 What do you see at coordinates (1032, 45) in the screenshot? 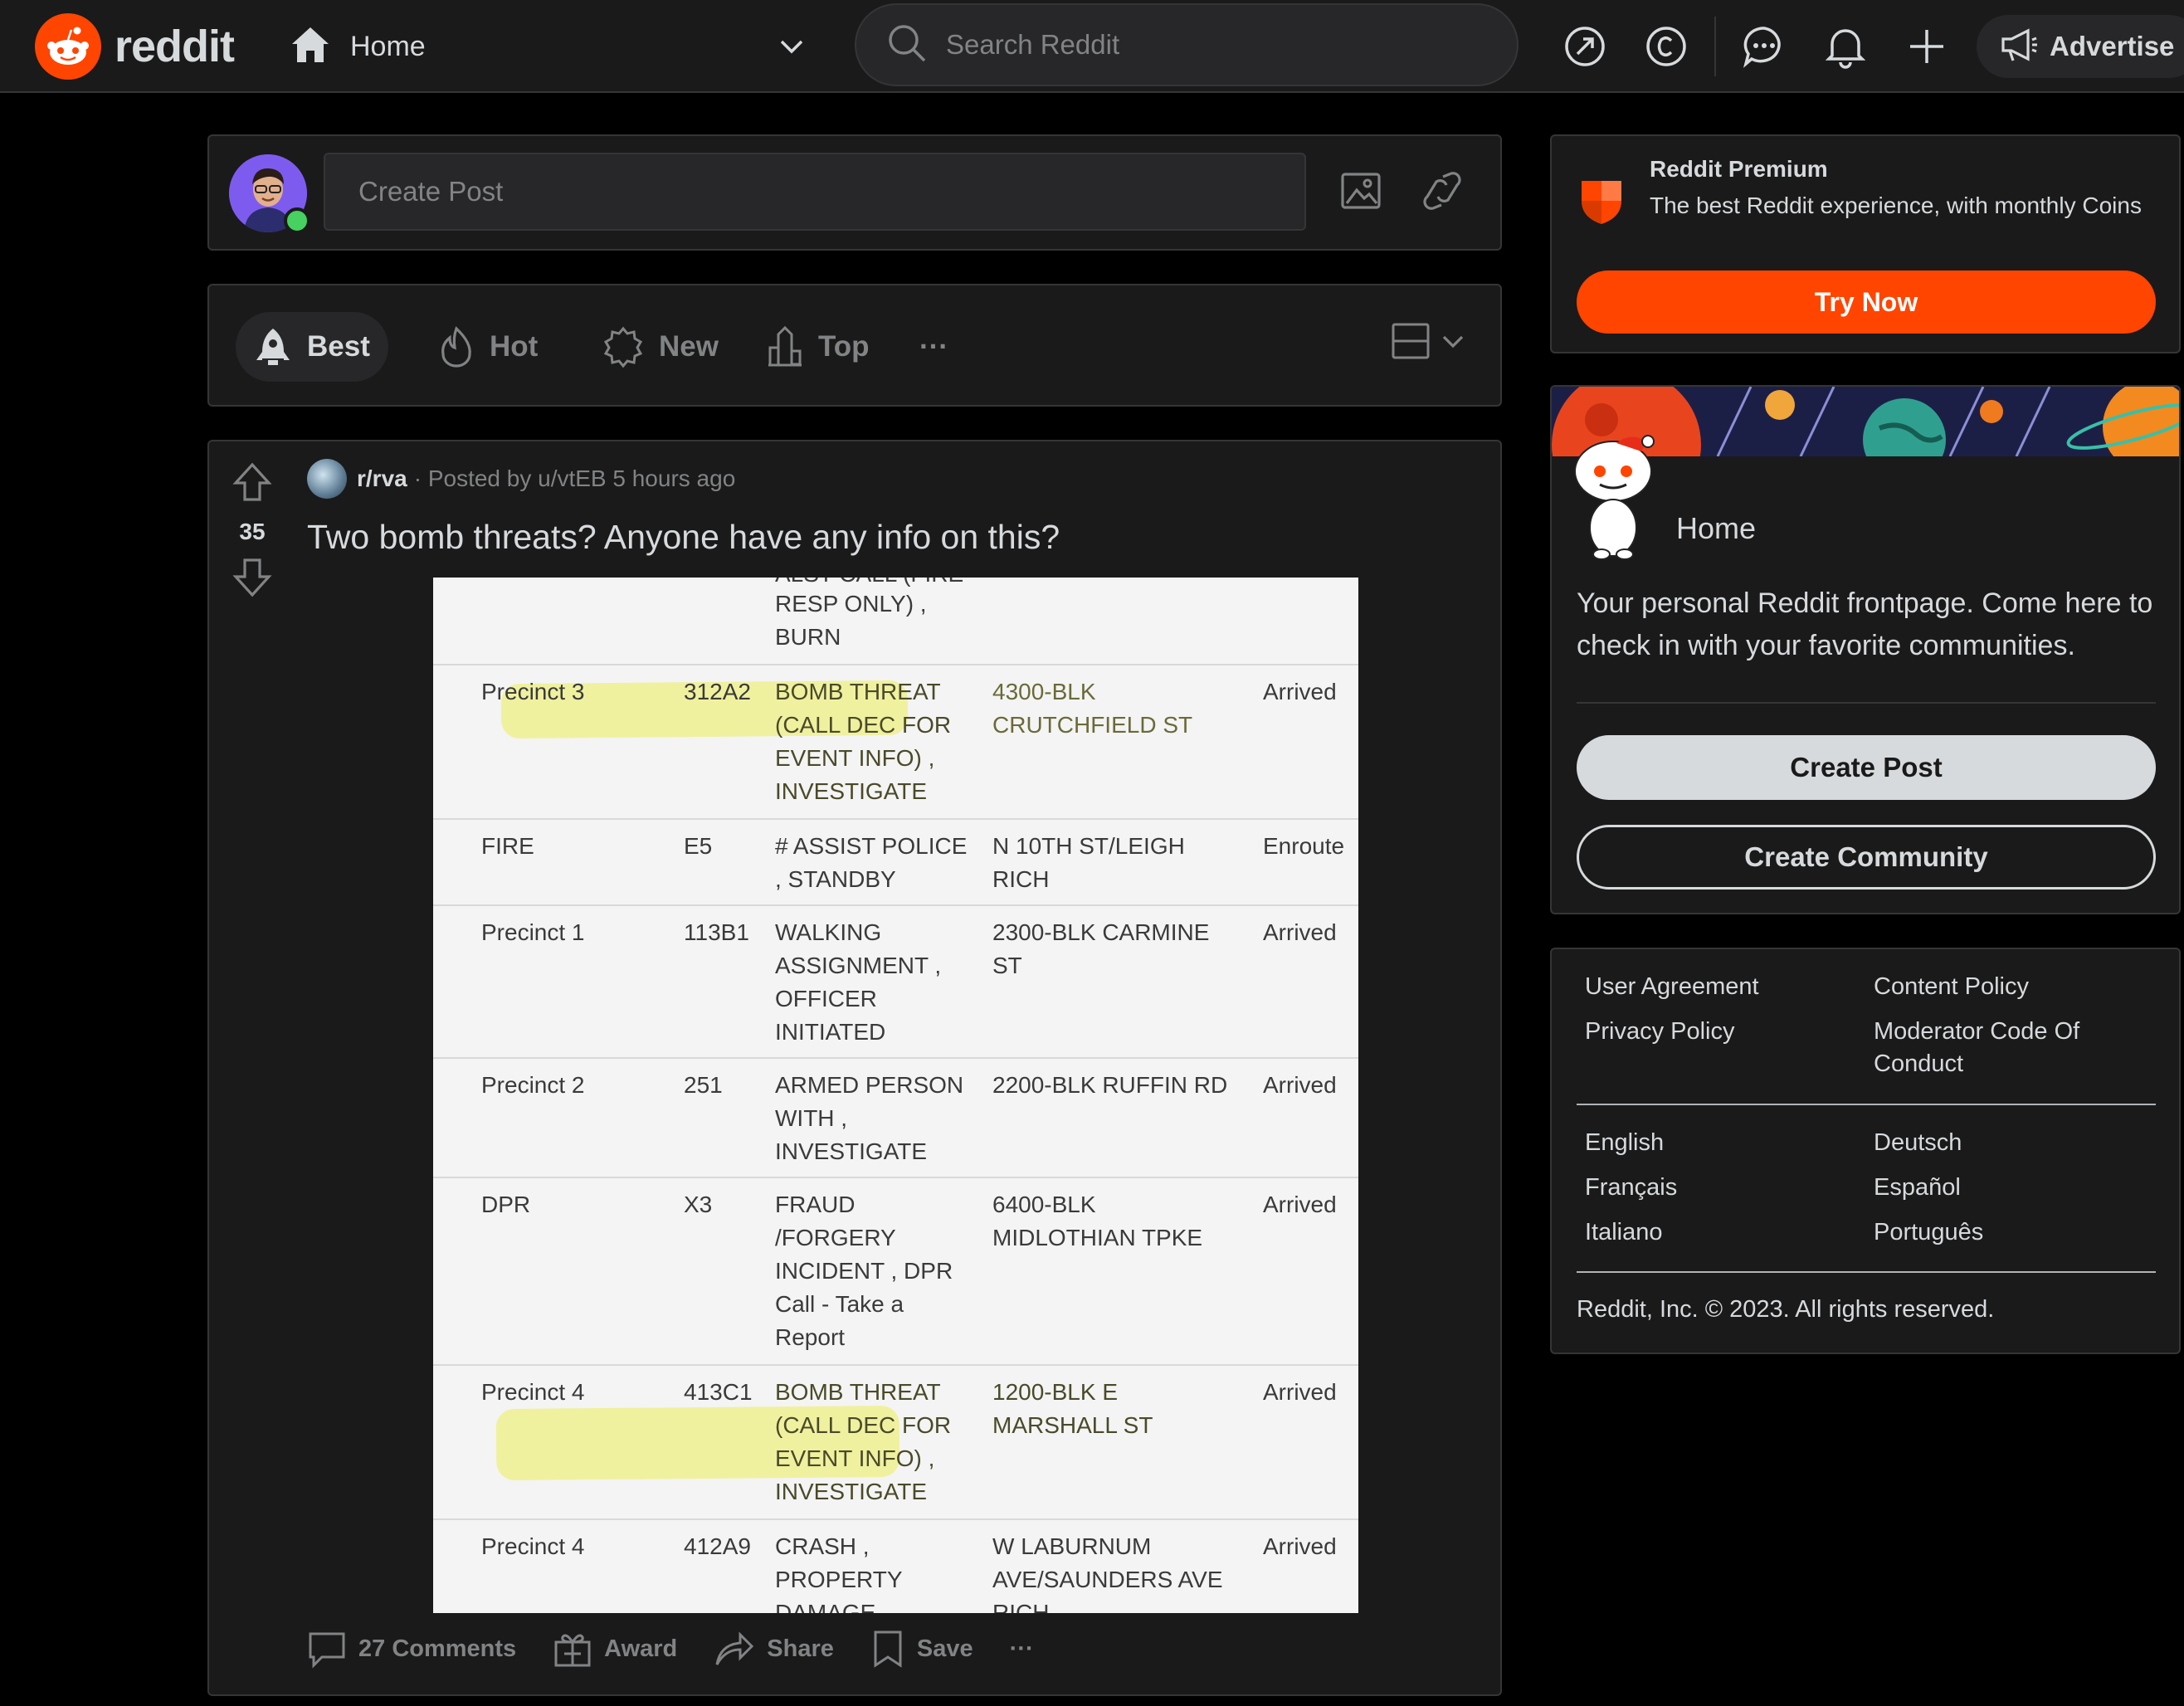
I see `search-input: Search Reddit` at bounding box center [1032, 45].